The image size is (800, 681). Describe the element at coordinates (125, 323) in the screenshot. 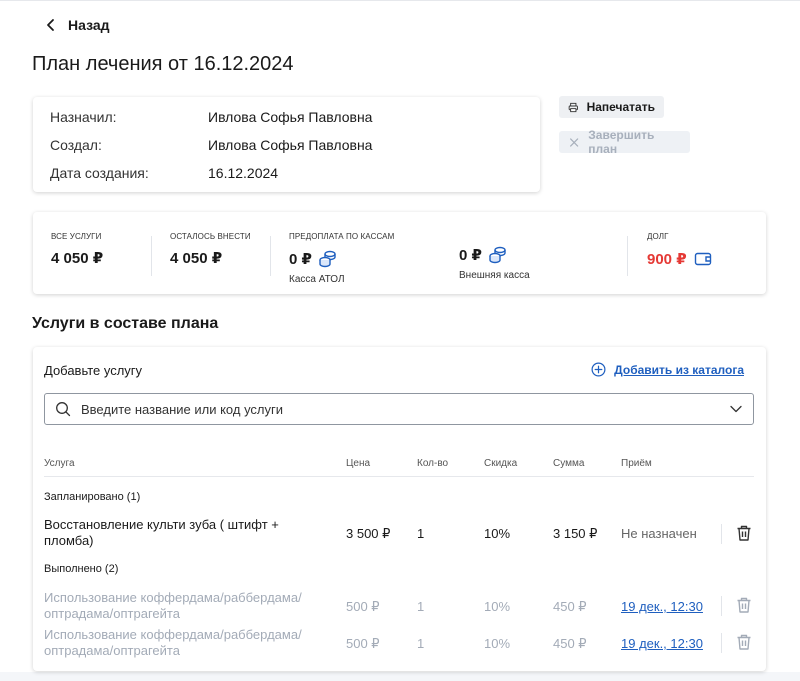

I see `services-section-title: Услуги в составе плана` at that location.